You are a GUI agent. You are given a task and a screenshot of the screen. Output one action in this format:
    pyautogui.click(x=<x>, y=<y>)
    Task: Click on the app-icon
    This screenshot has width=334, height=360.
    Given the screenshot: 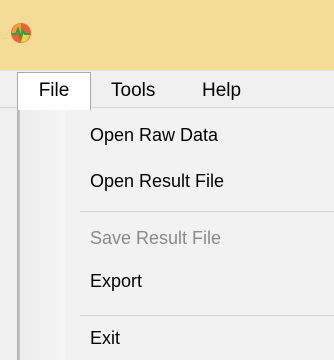 What is the action you would take?
    pyautogui.click(x=21, y=33)
    